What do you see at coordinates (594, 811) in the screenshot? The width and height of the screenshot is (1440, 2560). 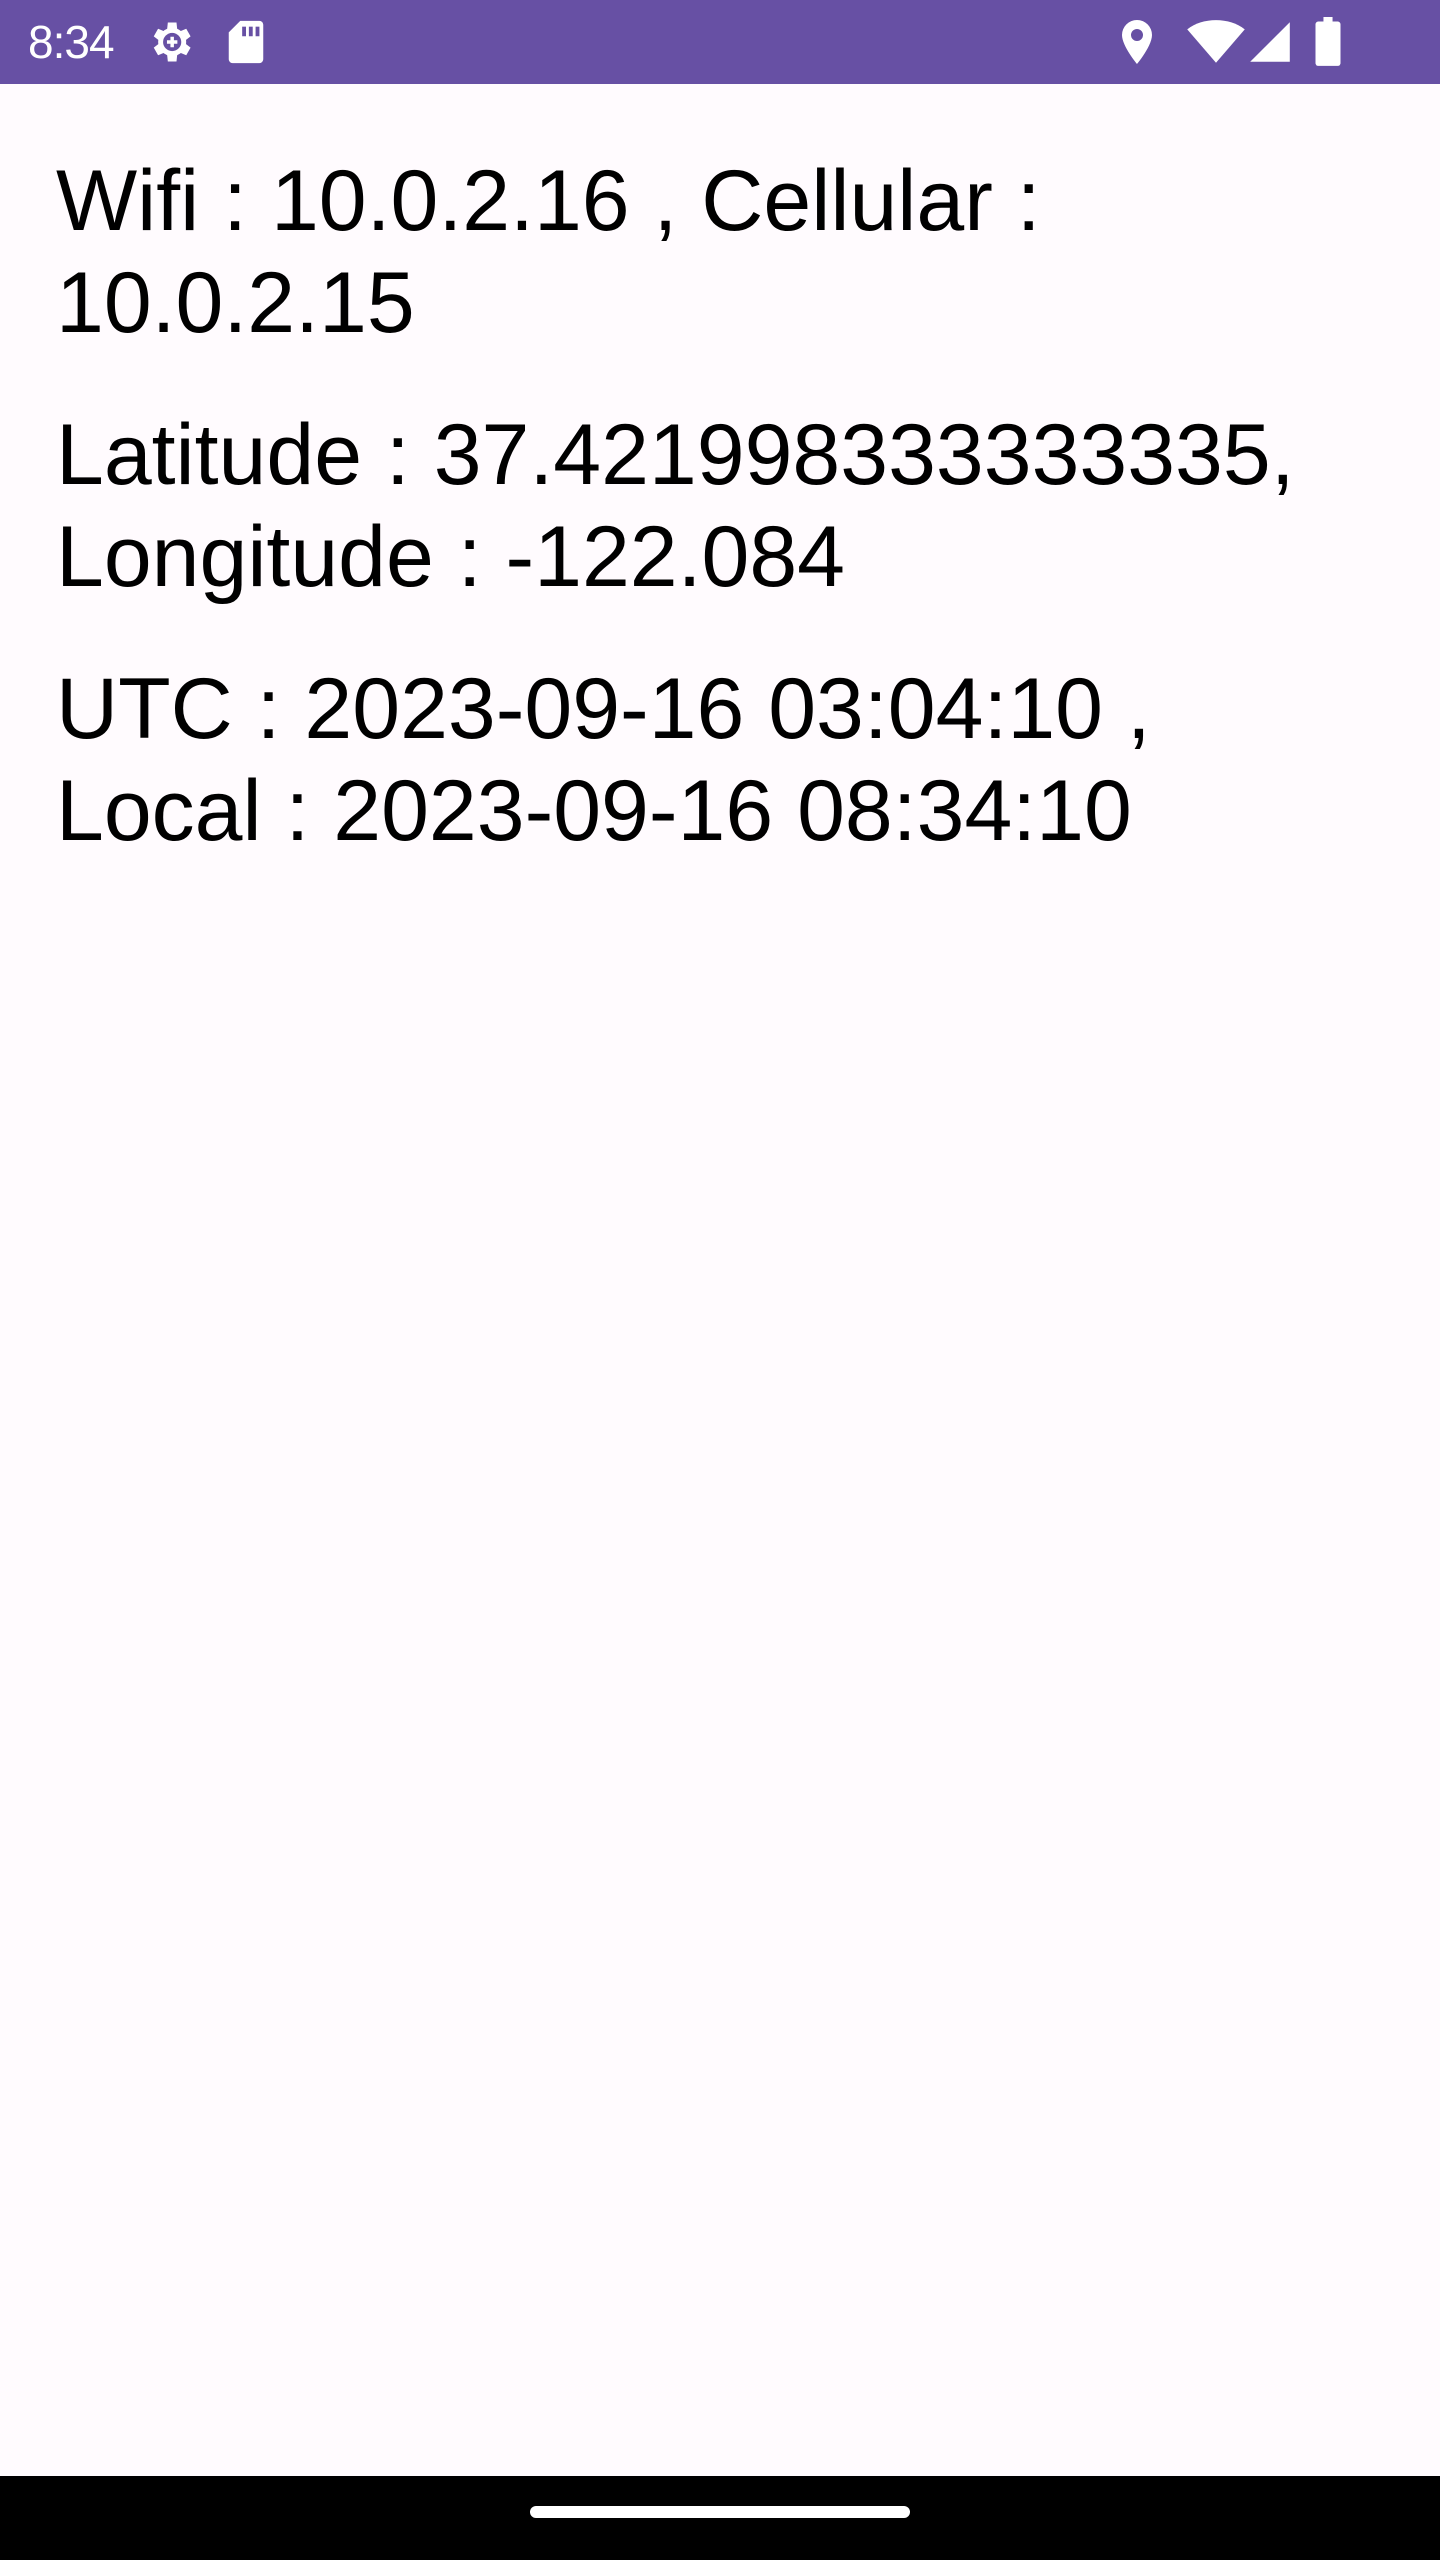 I see `local-time-text: Local : 2023-09-16 08:34:10` at bounding box center [594, 811].